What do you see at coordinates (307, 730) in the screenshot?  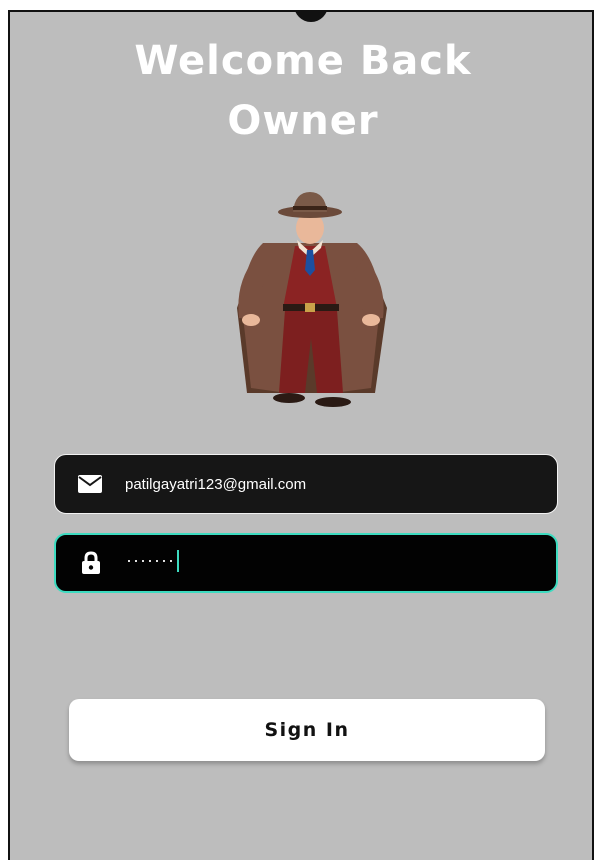 I see `sign-in-button: Sign In` at bounding box center [307, 730].